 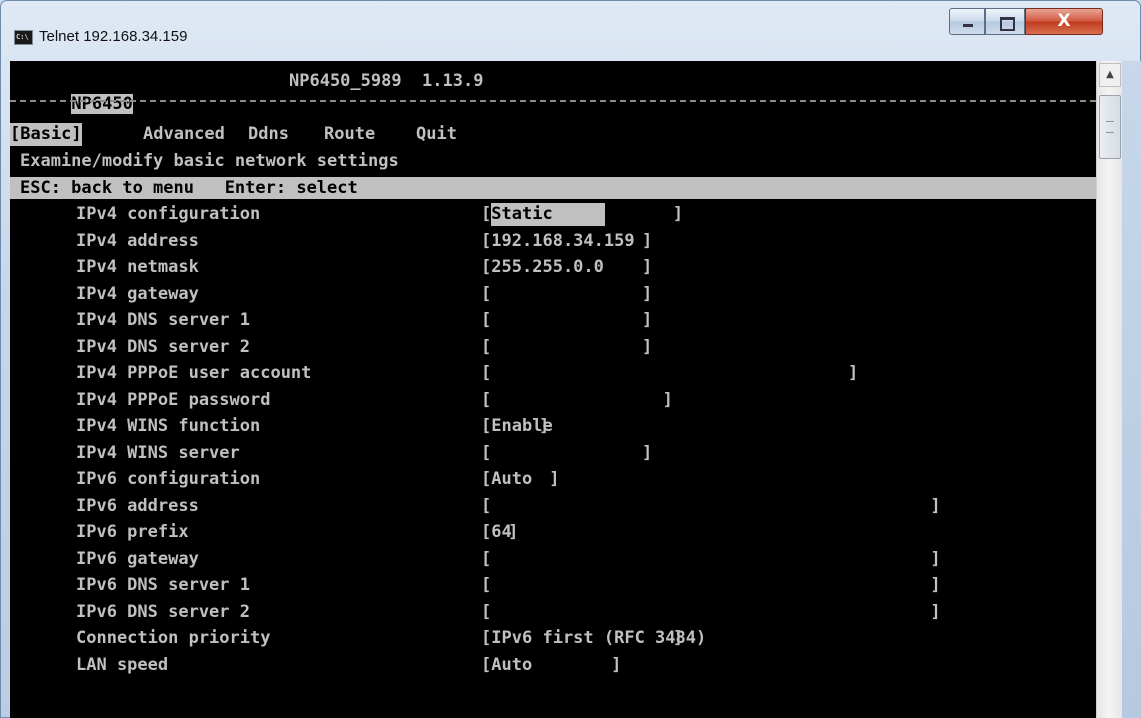 What do you see at coordinates (132, 532) in the screenshot?
I see `setting-label: IPv6 prefix` at bounding box center [132, 532].